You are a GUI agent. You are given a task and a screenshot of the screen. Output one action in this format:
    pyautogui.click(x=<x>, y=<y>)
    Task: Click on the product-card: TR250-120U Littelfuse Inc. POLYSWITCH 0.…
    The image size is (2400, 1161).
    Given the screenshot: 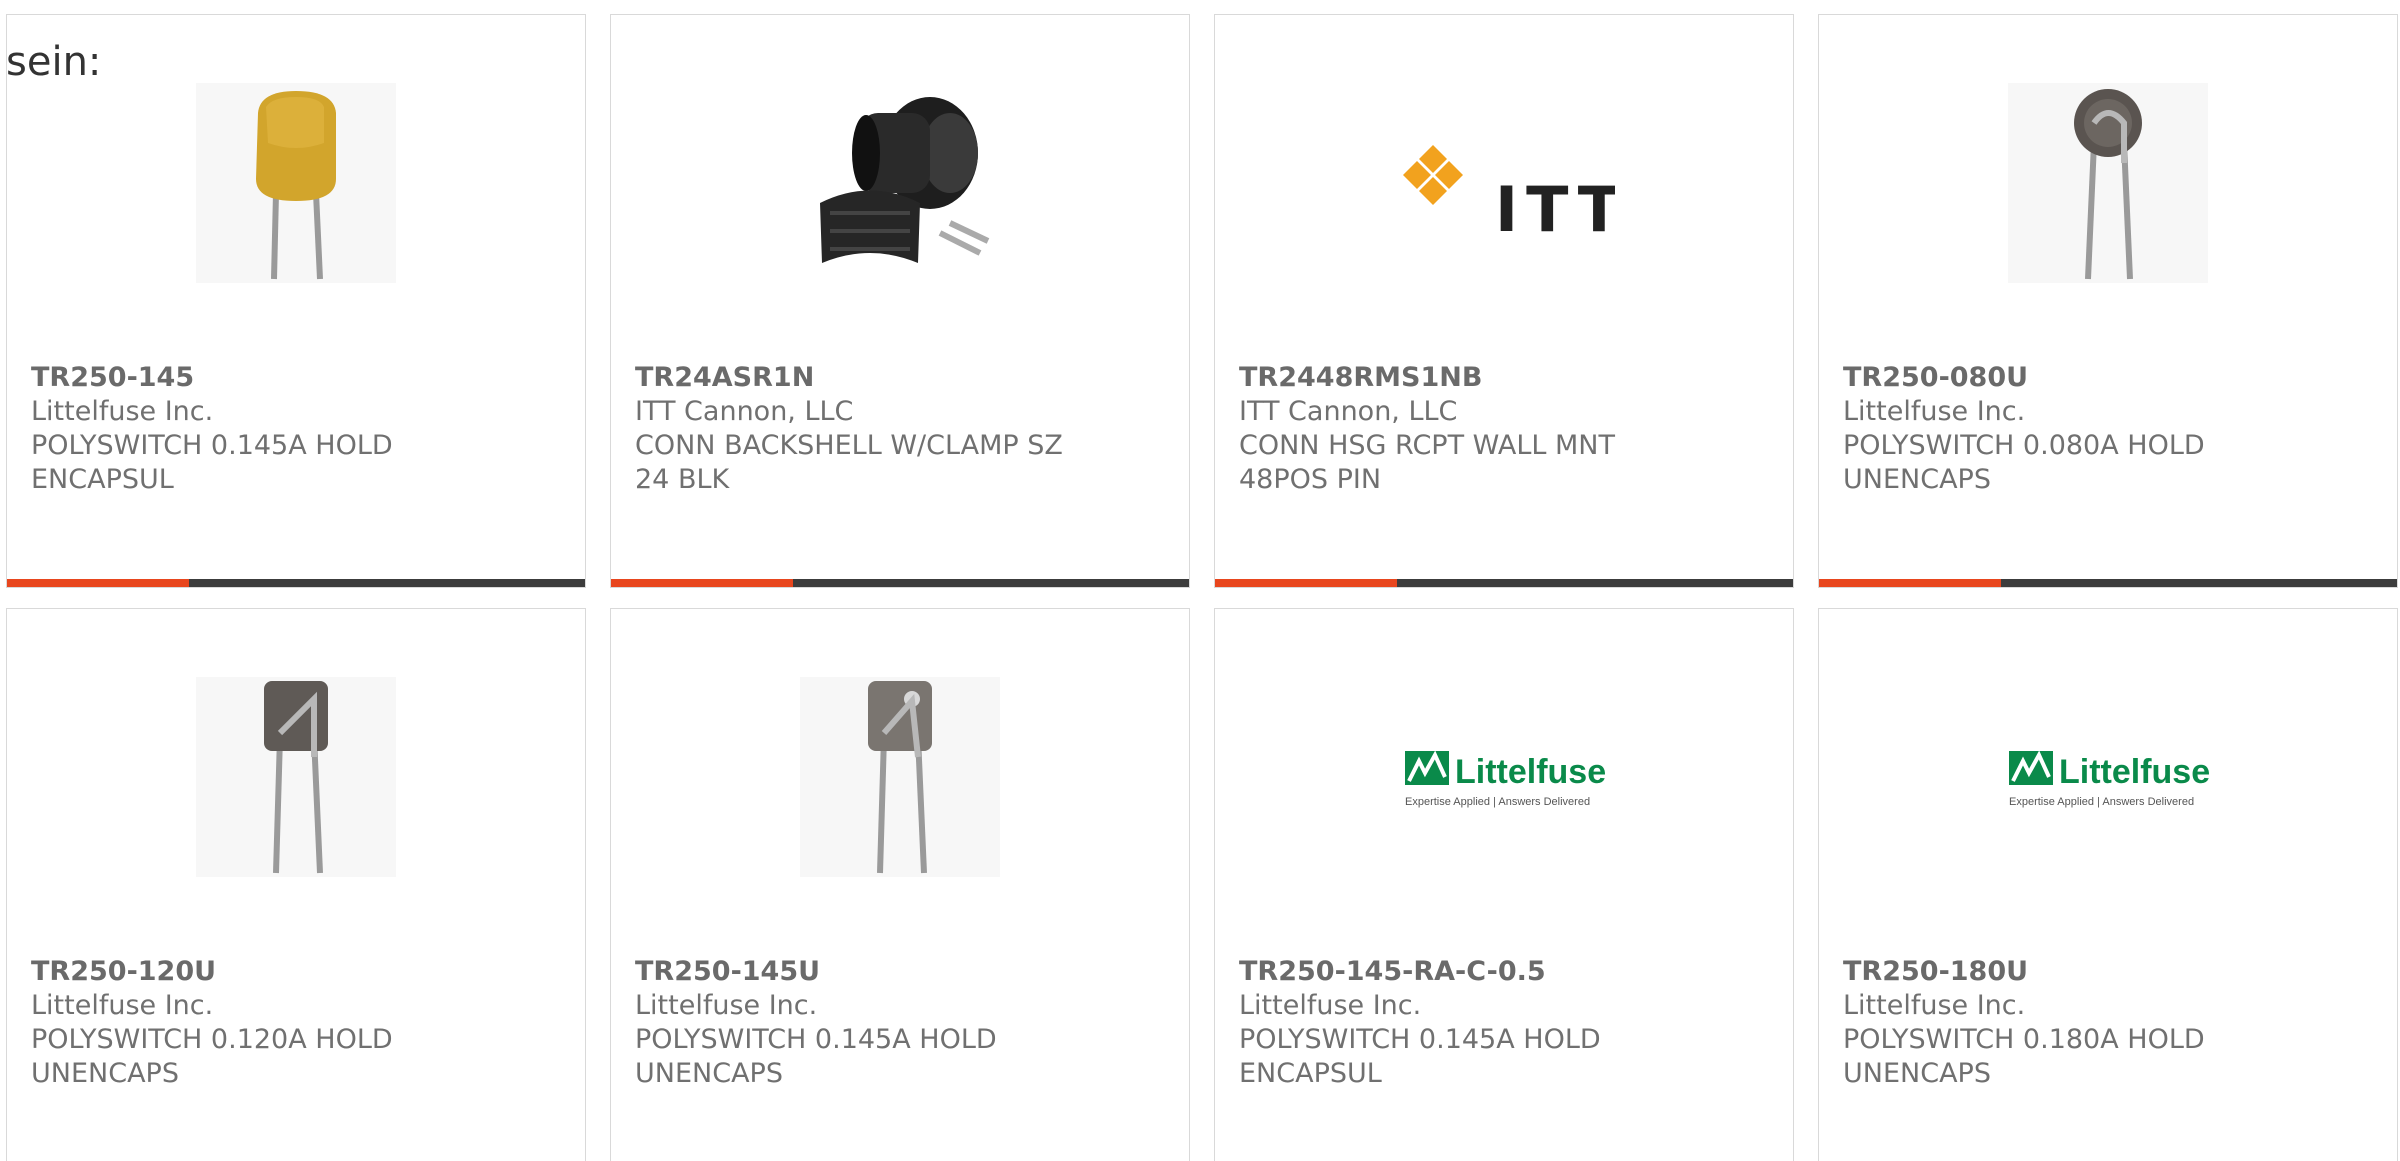 What is the action you would take?
    pyautogui.click(x=296, y=884)
    